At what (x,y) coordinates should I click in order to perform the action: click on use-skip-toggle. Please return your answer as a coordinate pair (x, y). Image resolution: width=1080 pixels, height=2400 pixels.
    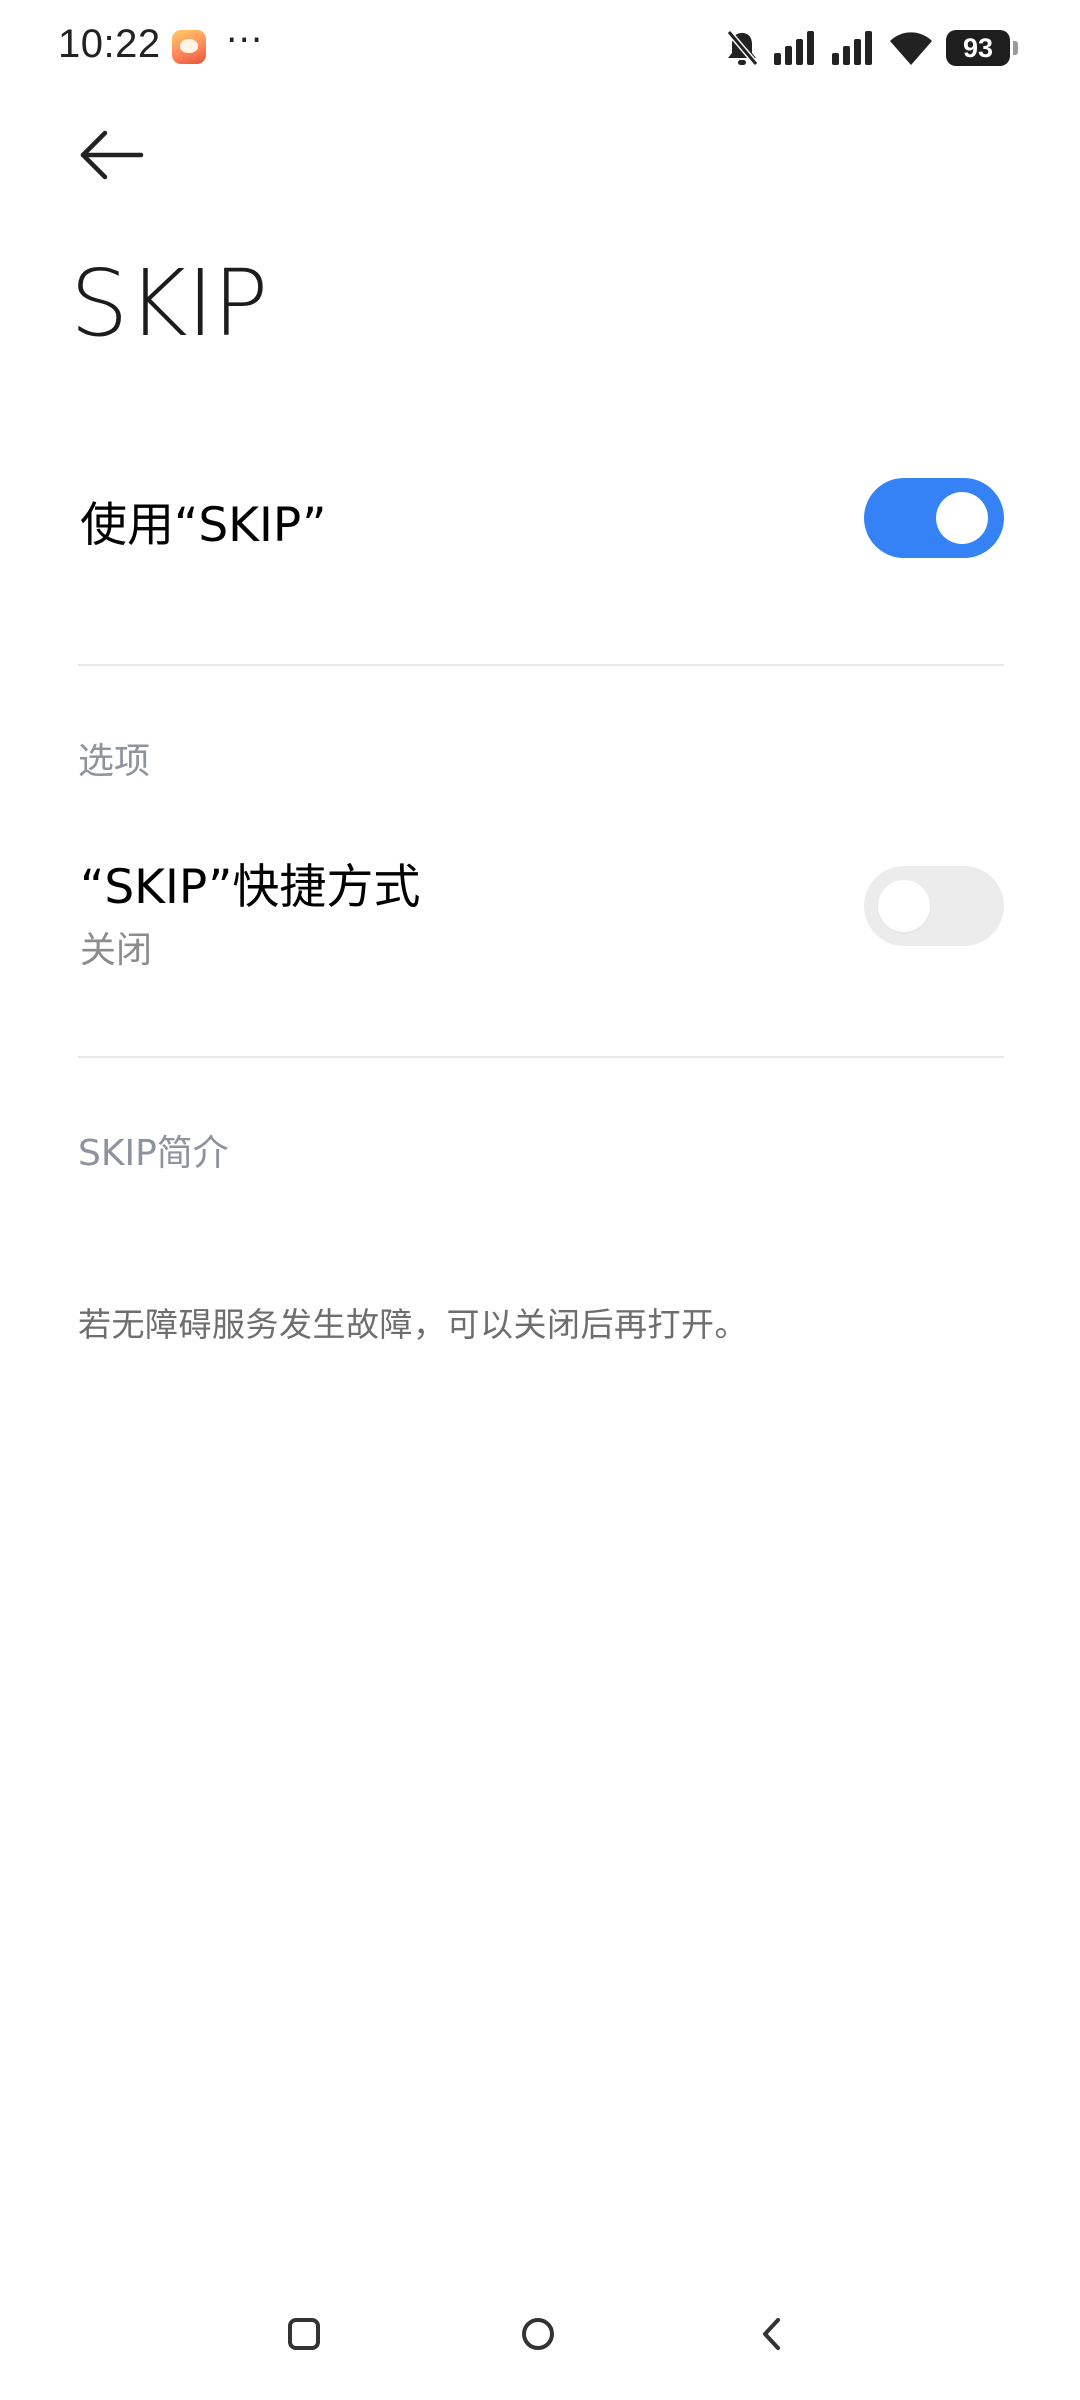
    Looking at the image, I should click on (934, 518).